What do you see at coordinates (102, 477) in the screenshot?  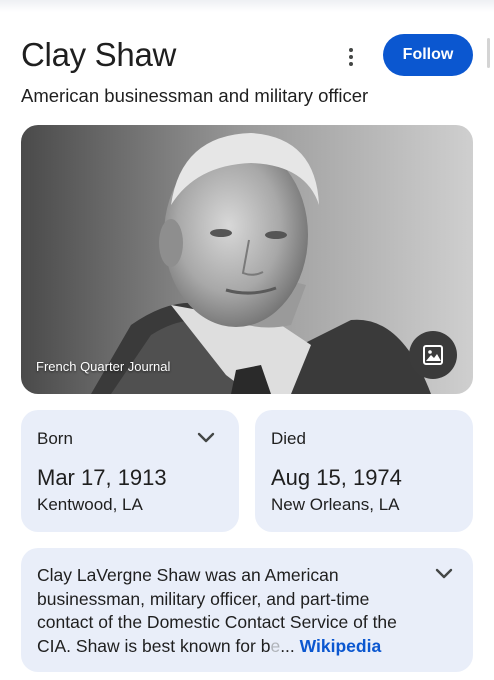 I see `born-date: Mar 17, 1913` at bounding box center [102, 477].